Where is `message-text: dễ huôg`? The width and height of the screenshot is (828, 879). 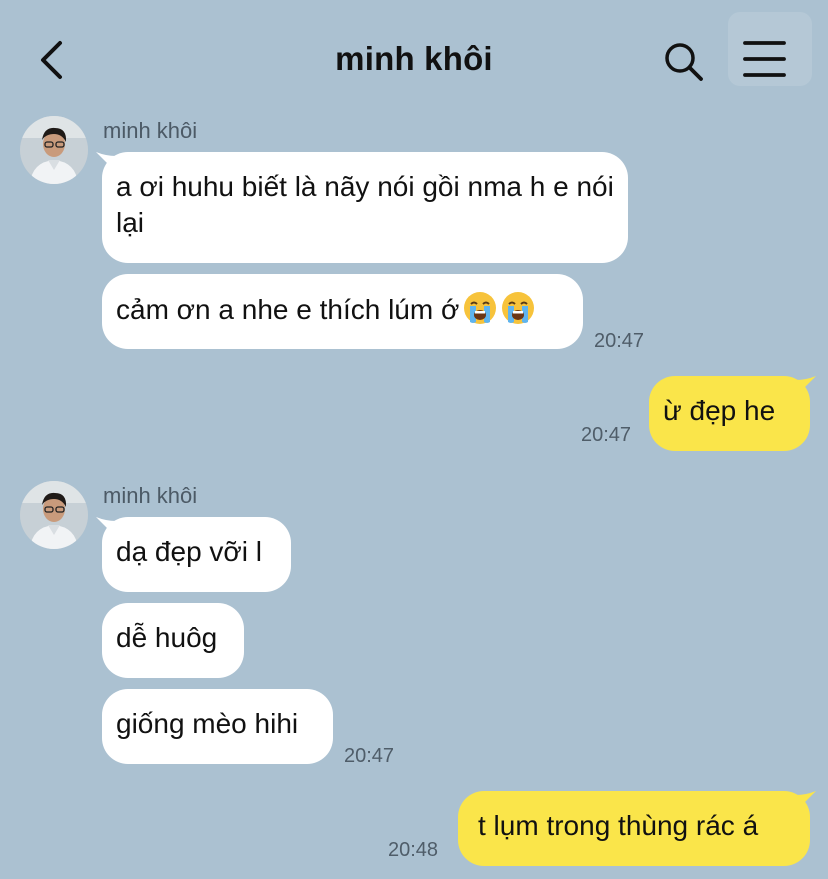 message-text: dễ huôg is located at coordinates (167, 637).